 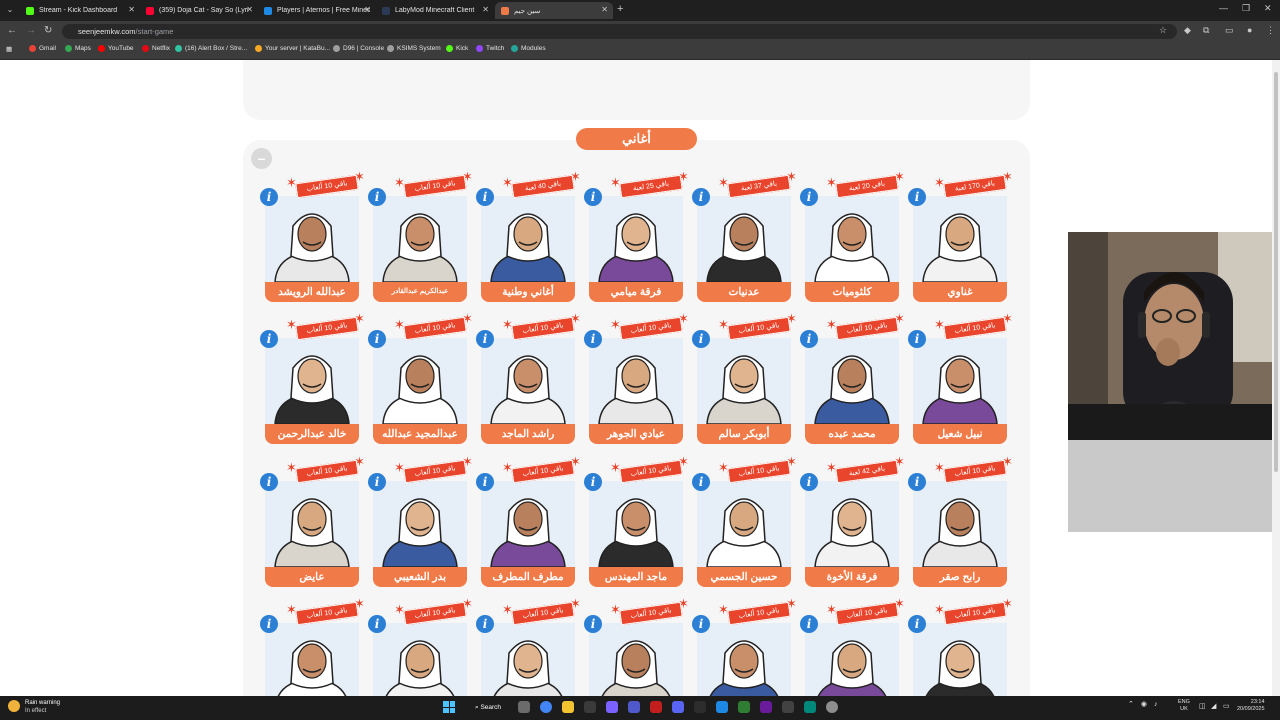 I want to click on reload-icon: ↻, so click(x=48, y=30).